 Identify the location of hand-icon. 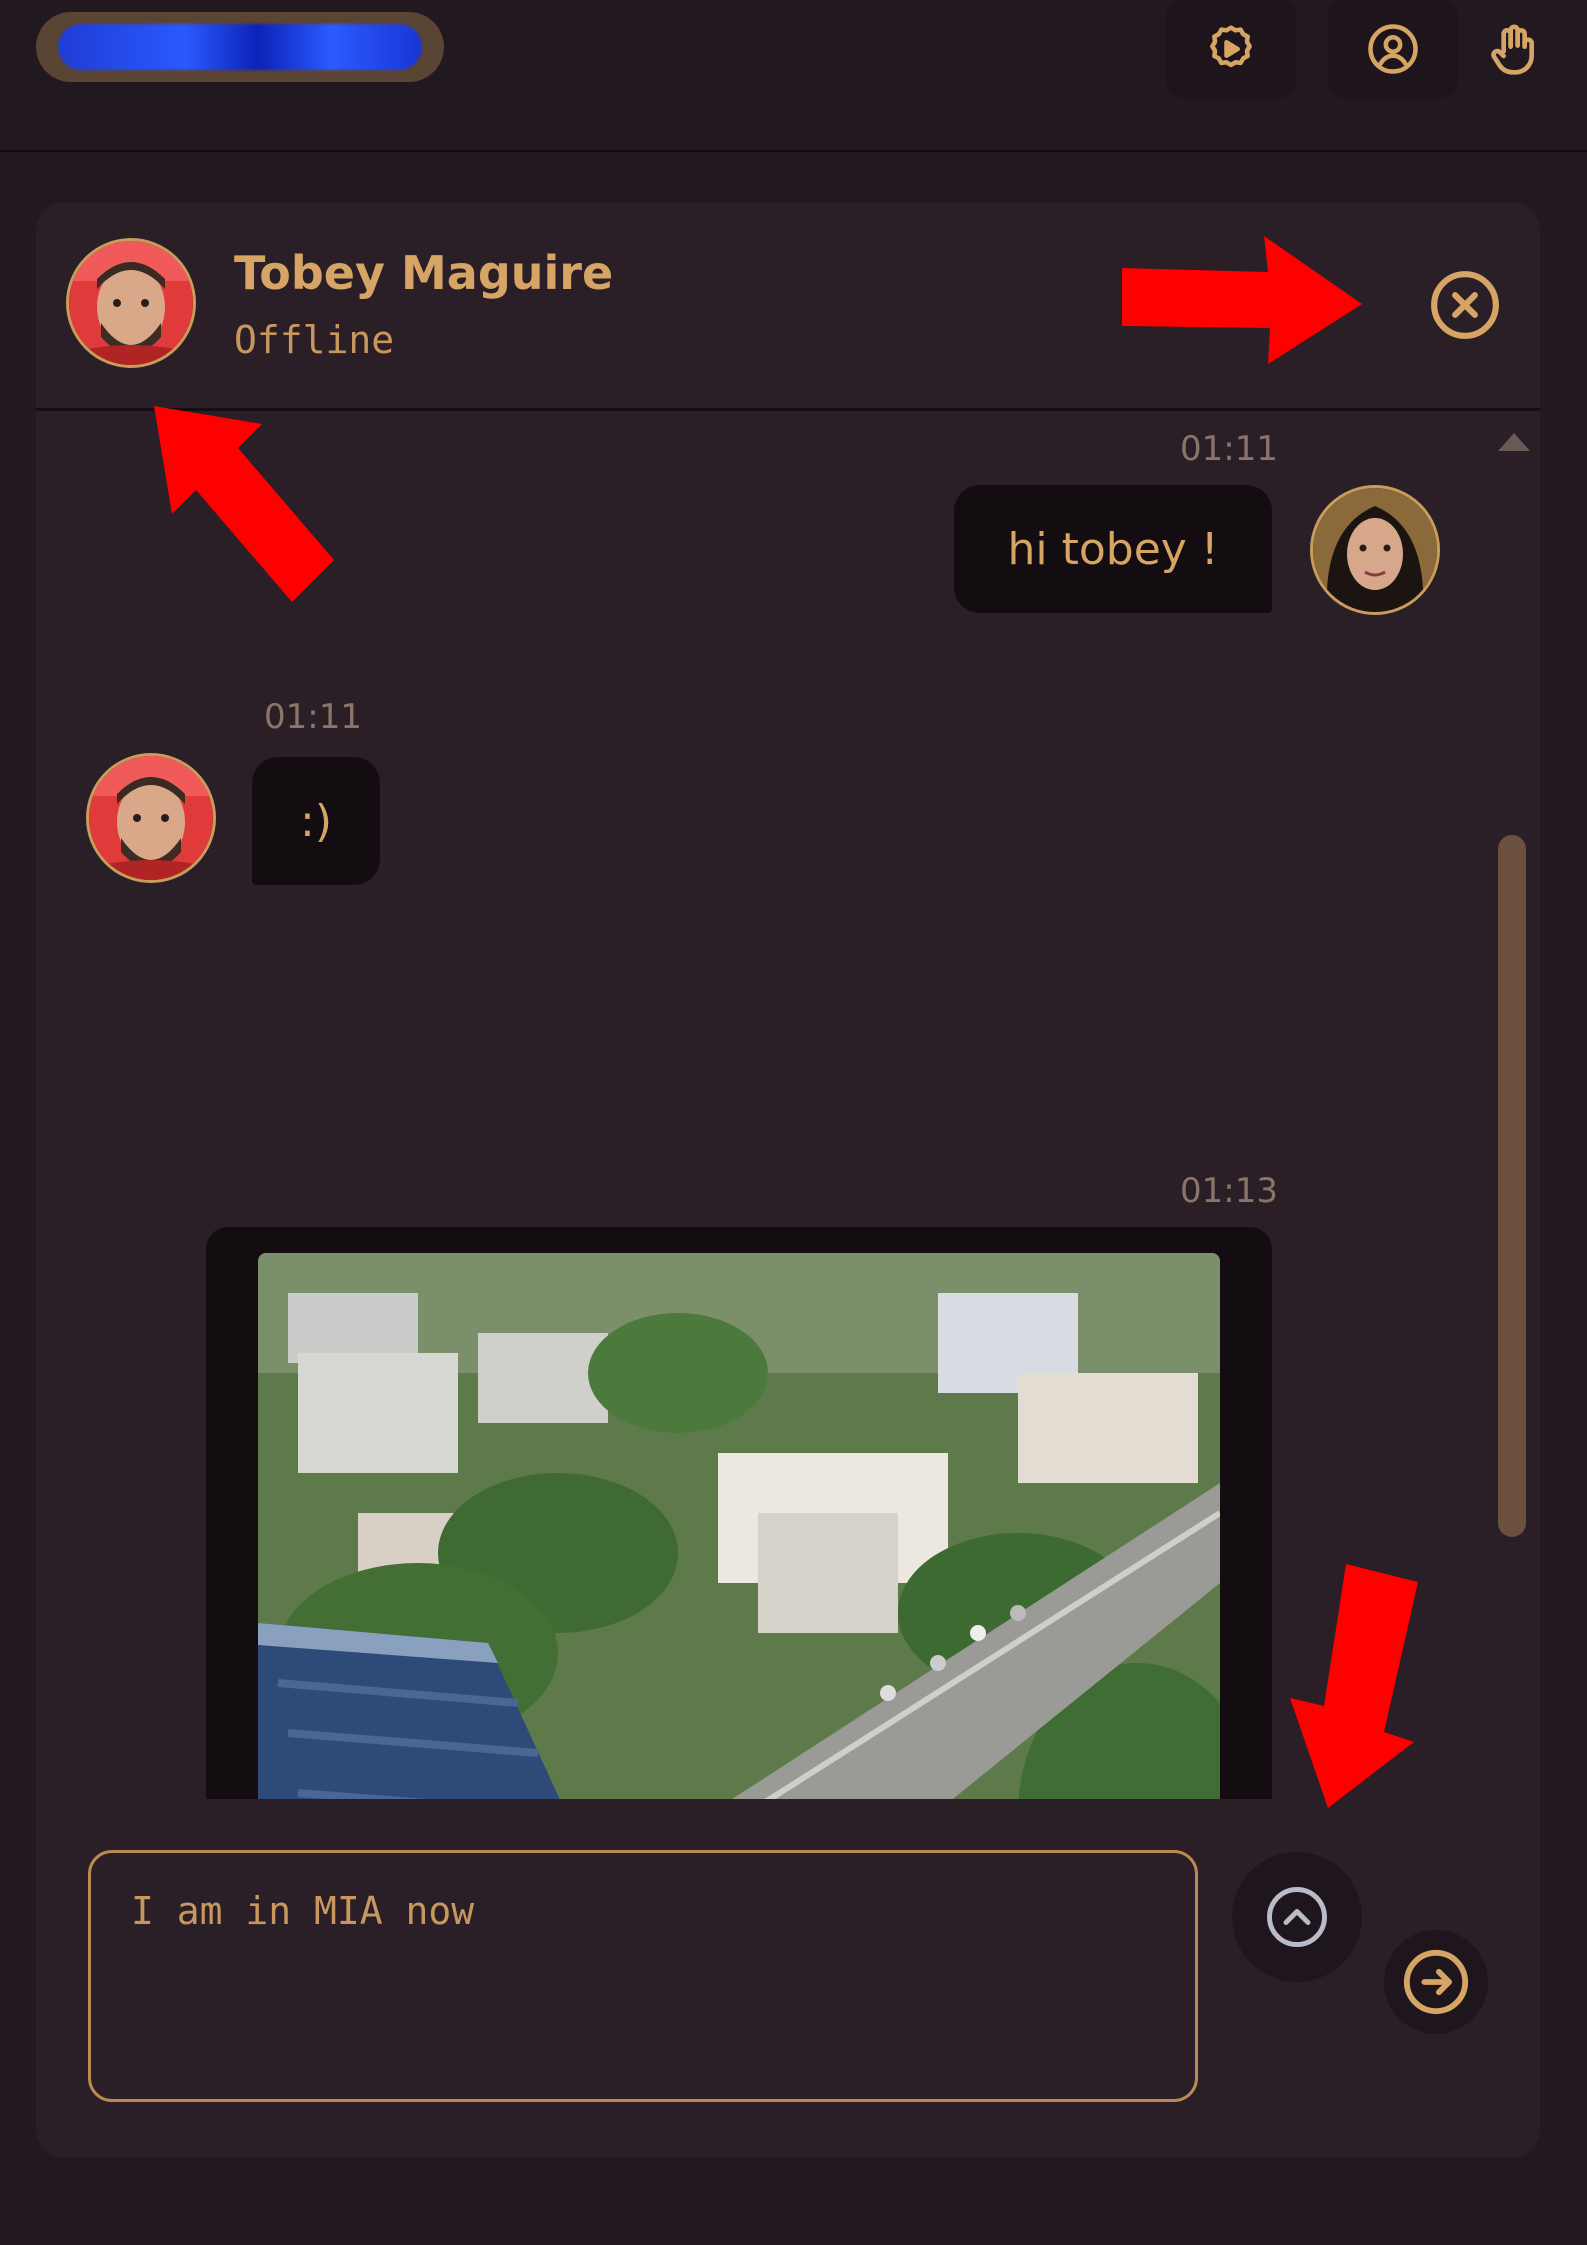
(1512, 49).